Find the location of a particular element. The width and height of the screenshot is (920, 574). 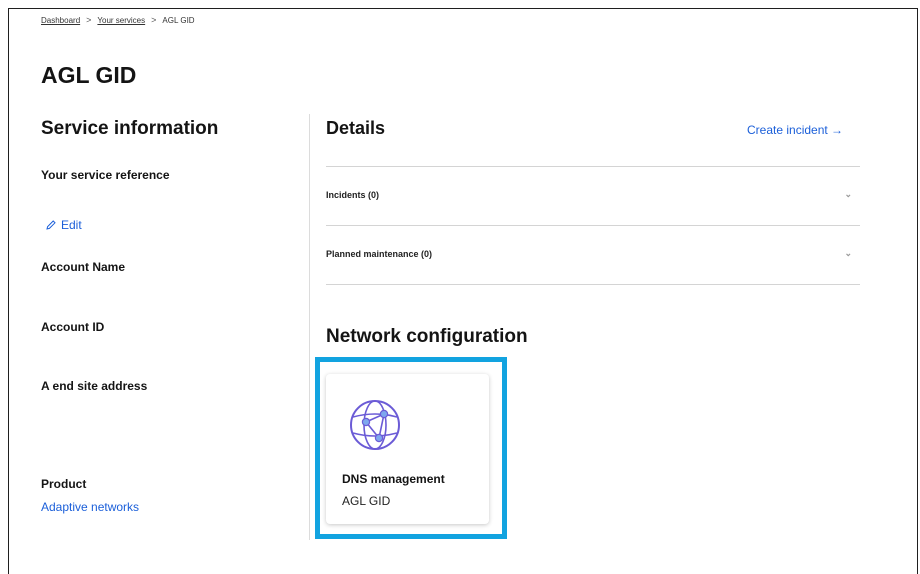

service-information-panel: Service information is located at coordinates (166, 129).